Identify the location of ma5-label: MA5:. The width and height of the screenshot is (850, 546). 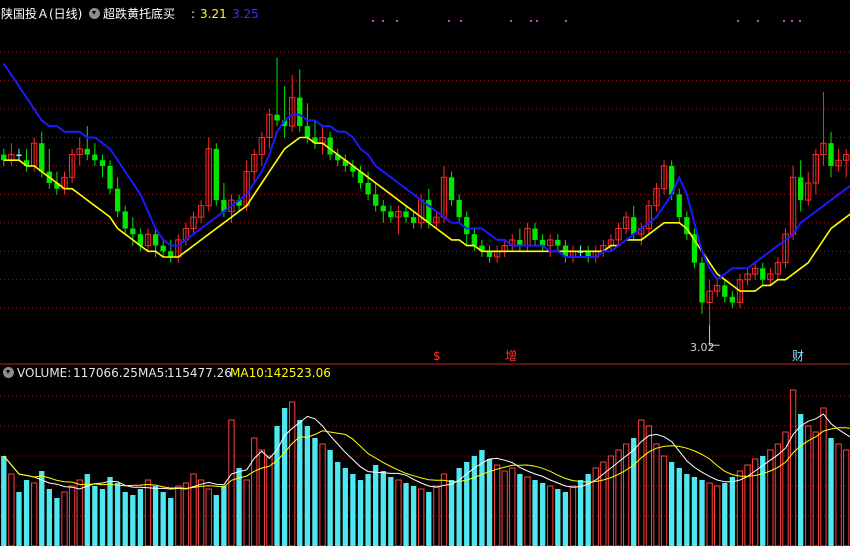
(153, 373).